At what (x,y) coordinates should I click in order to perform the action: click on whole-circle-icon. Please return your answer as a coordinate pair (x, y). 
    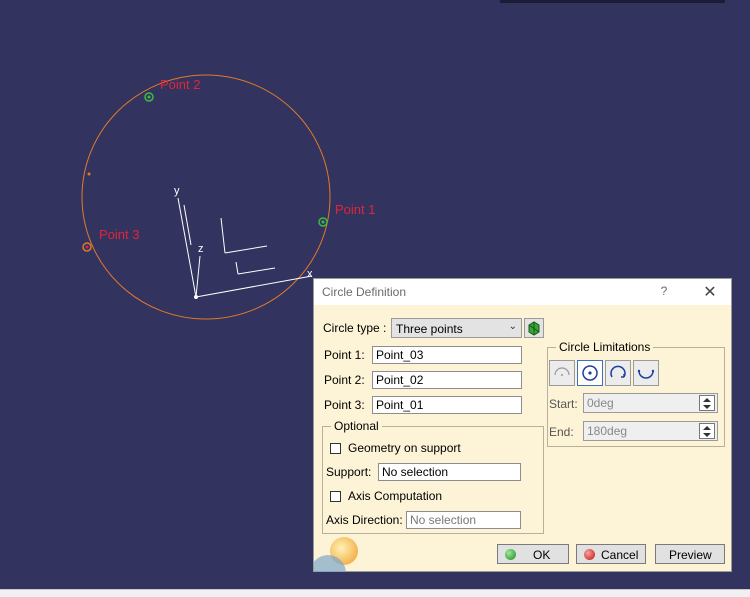
    Looking at the image, I should click on (590, 373).